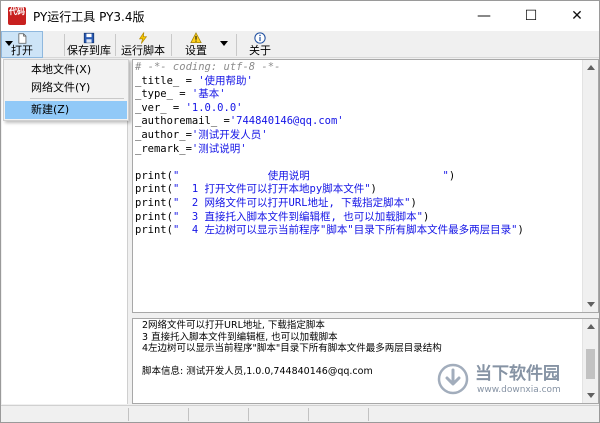  What do you see at coordinates (89, 38) in the screenshot?
I see `floppy-disk-icon` at bounding box center [89, 38].